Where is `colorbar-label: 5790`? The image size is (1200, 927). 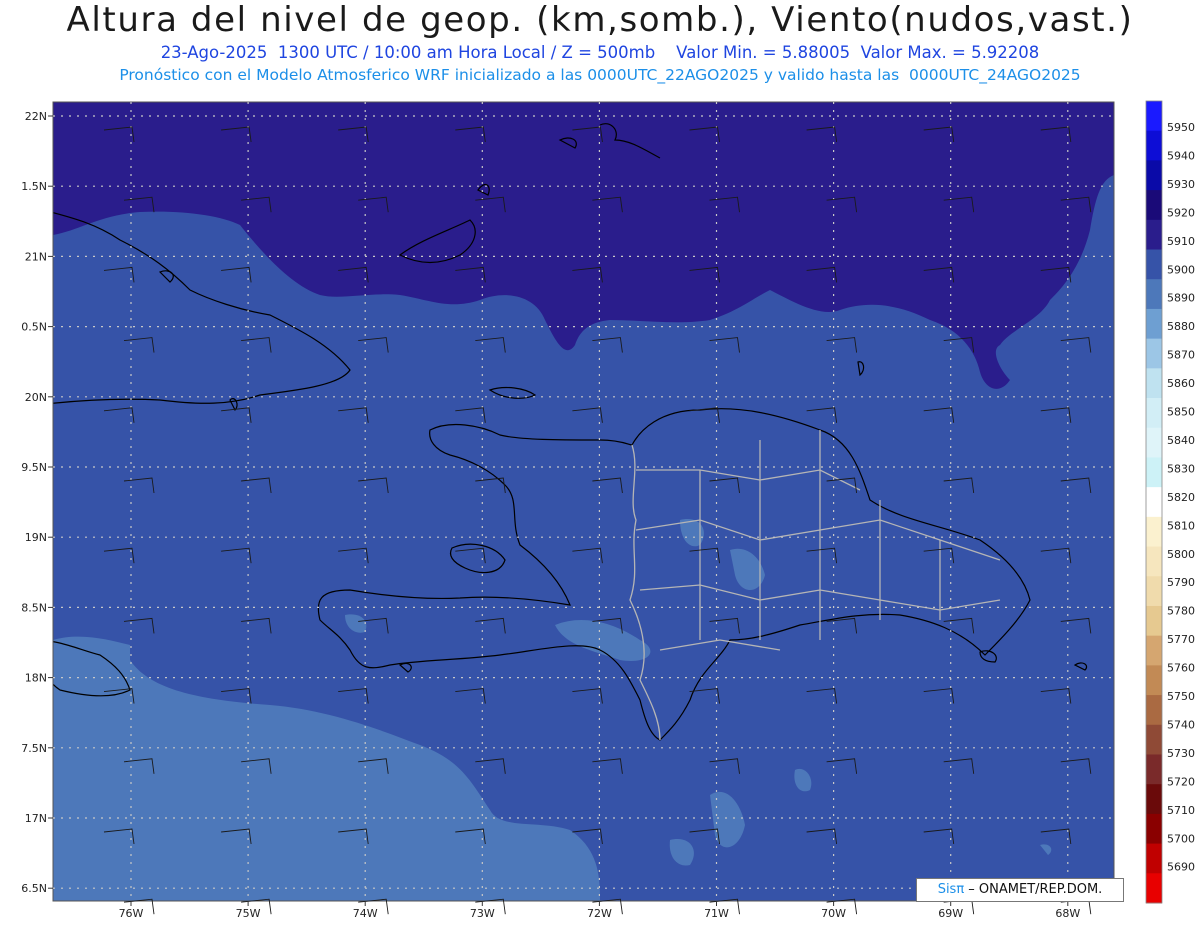 colorbar-label: 5790 is located at coordinates (1181, 582).